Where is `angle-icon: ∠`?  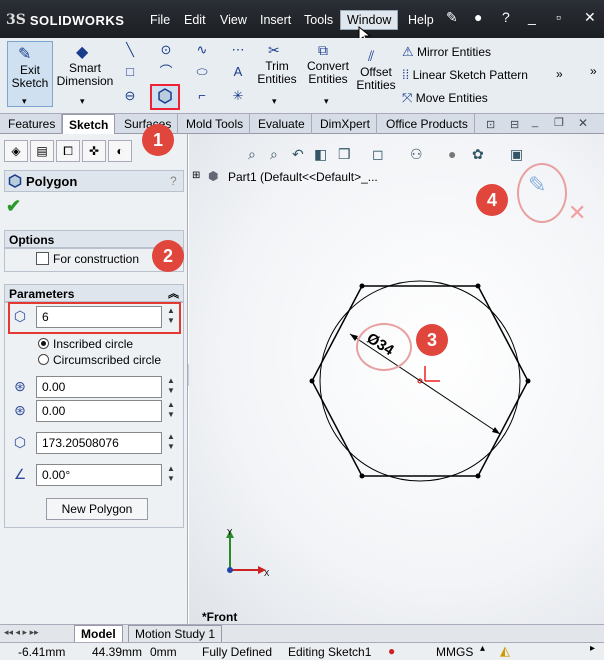 angle-icon: ∠ is located at coordinates (20, 474).